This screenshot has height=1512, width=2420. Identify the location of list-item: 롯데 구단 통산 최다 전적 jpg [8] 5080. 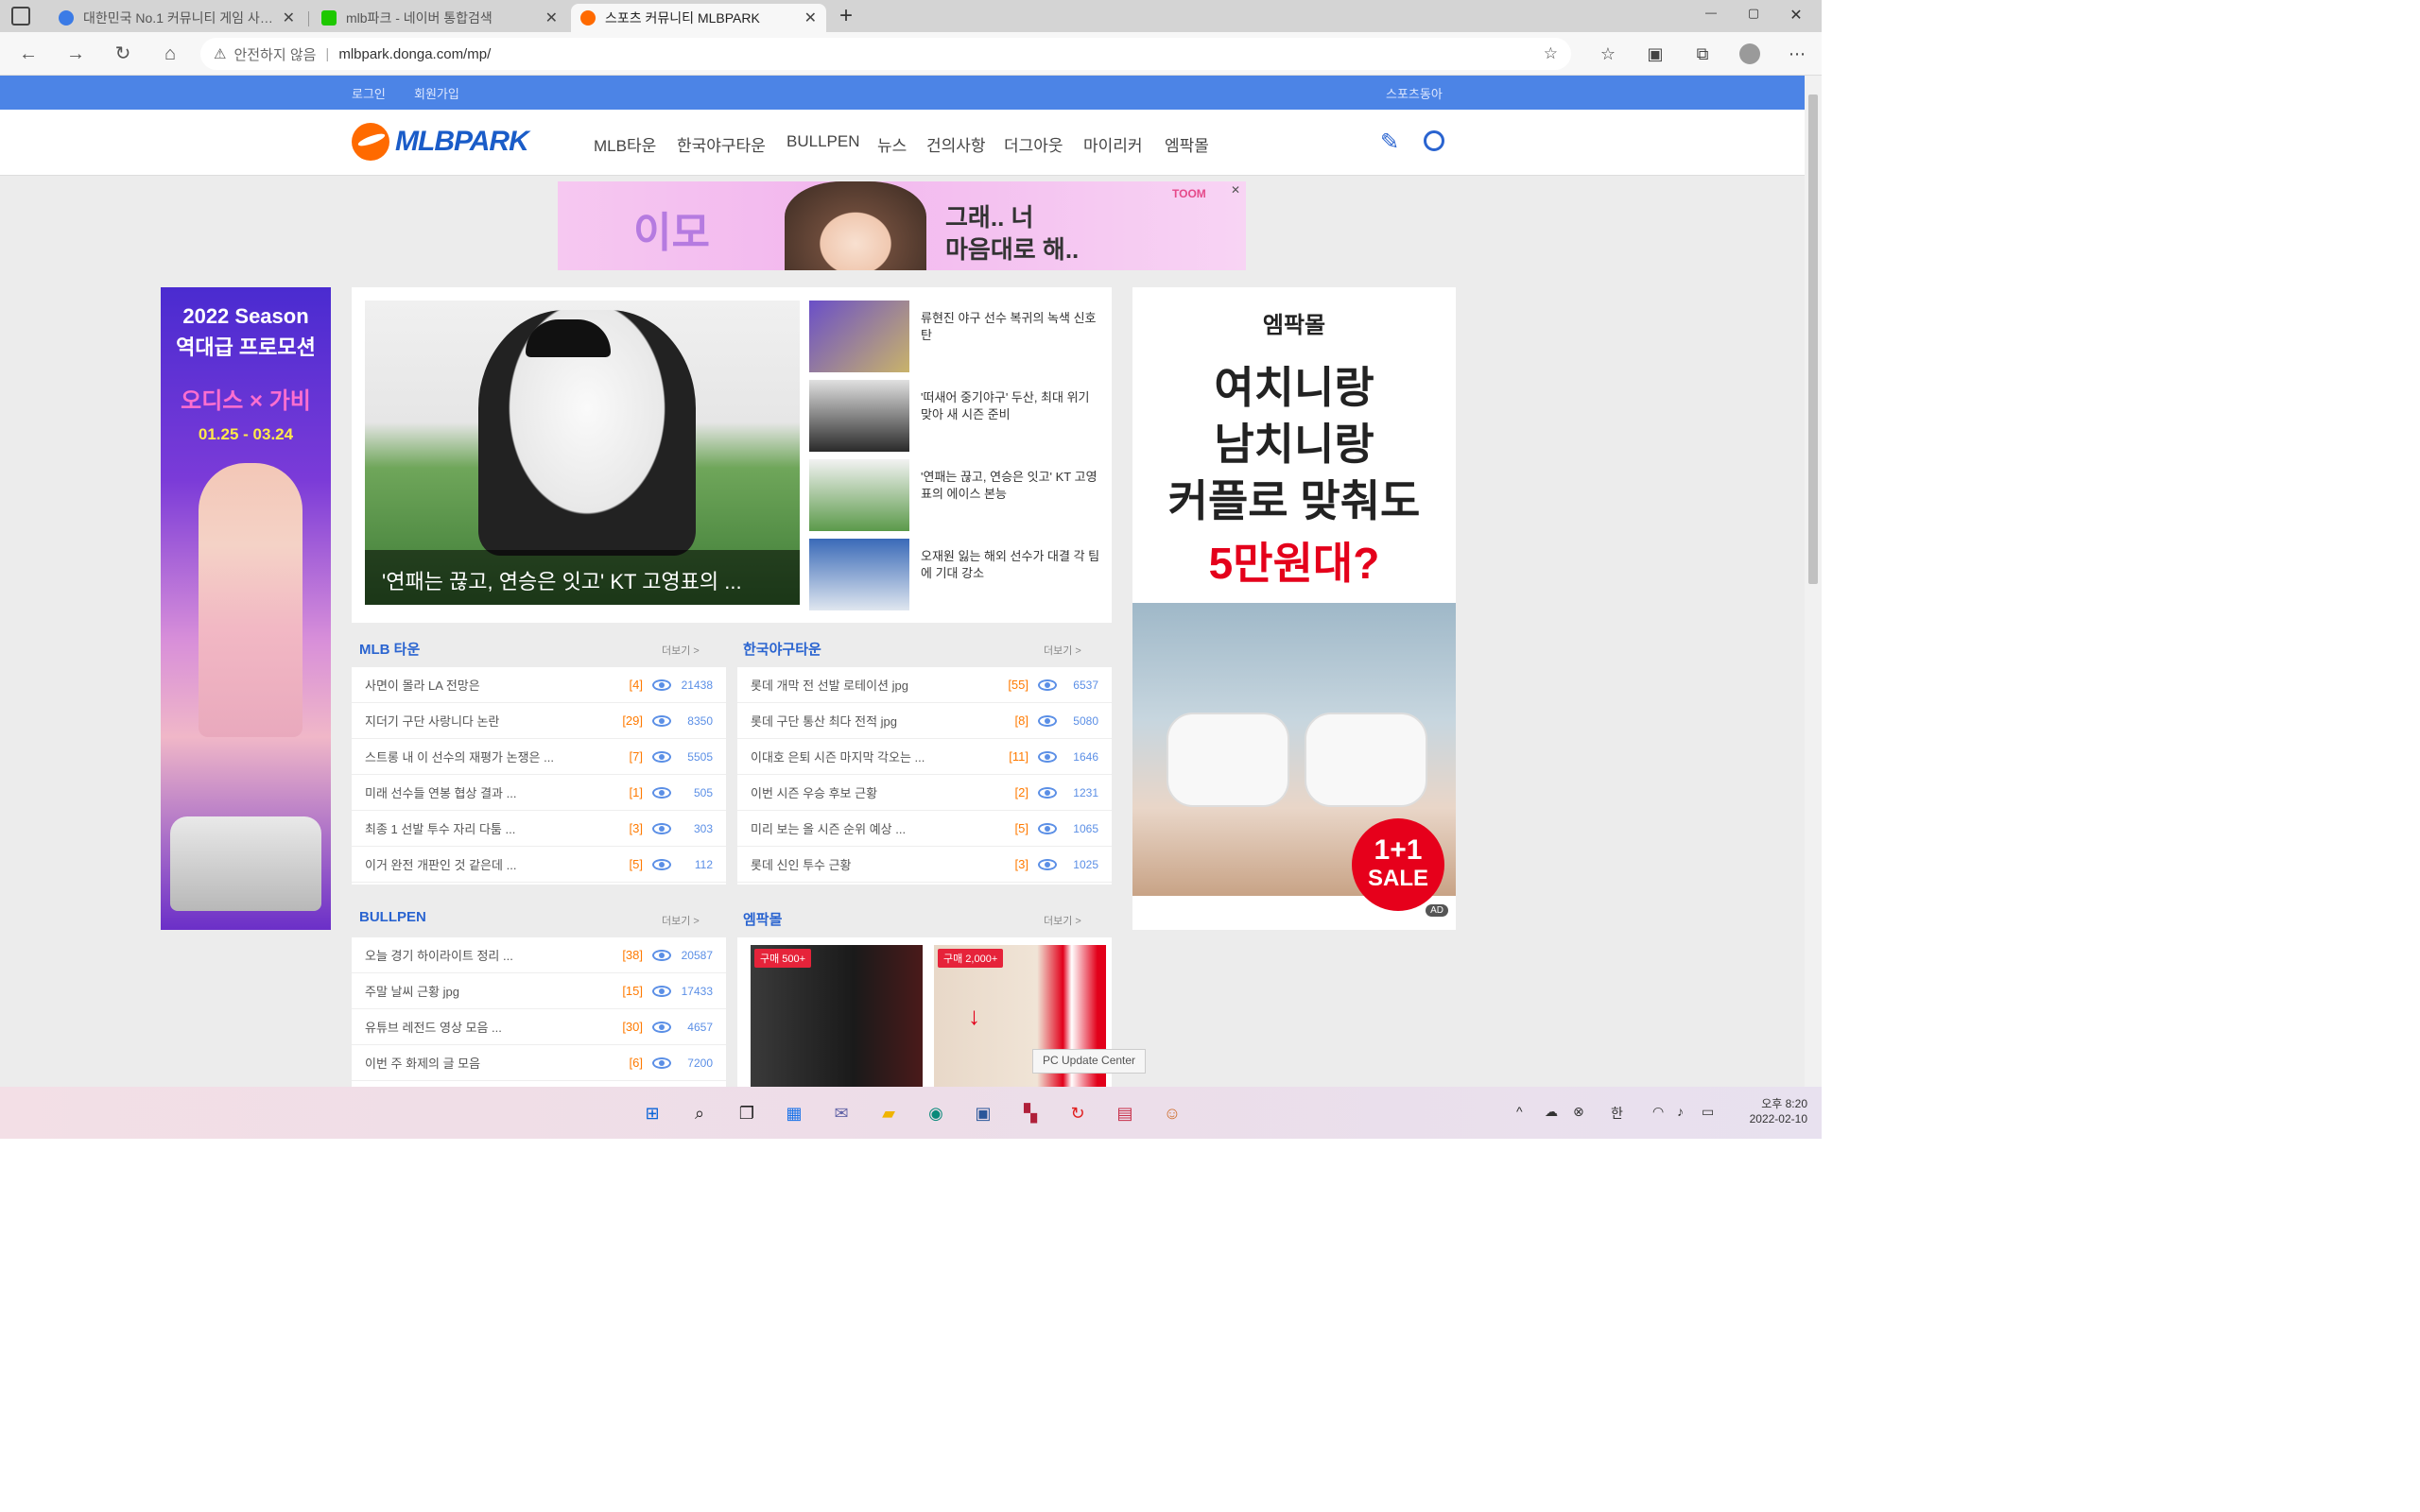
(924, 721).